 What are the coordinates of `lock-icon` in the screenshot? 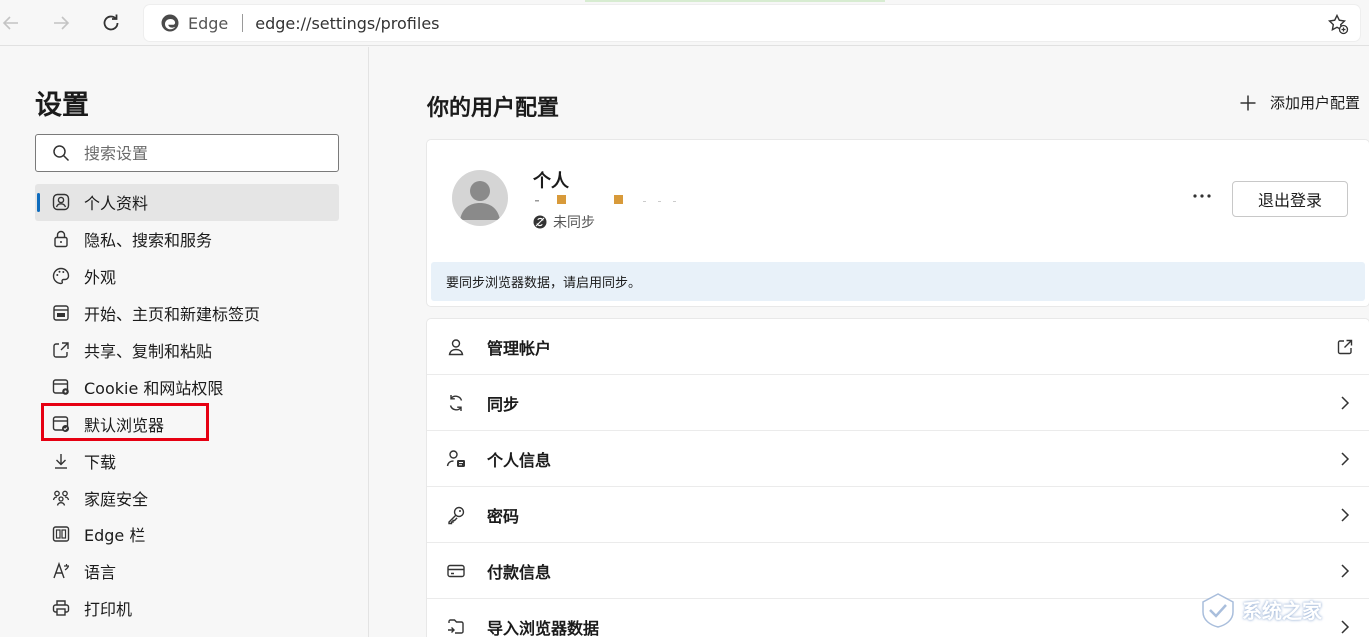 It's located at (61, 239).